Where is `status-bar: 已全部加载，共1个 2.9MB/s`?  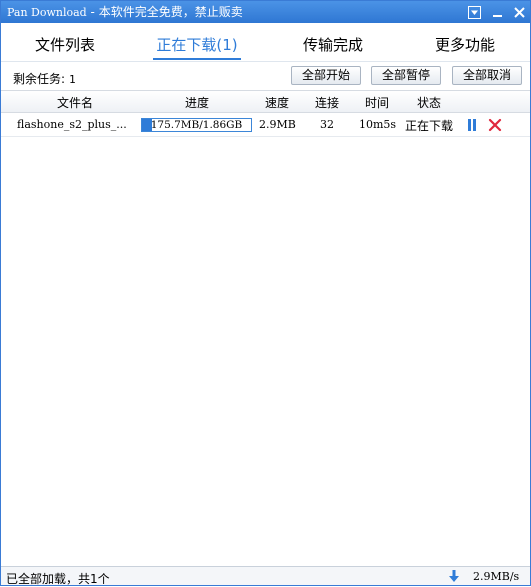 status-bar: 已全部加载，共1个 2.9MB/s is located at coordinates (265, 576).